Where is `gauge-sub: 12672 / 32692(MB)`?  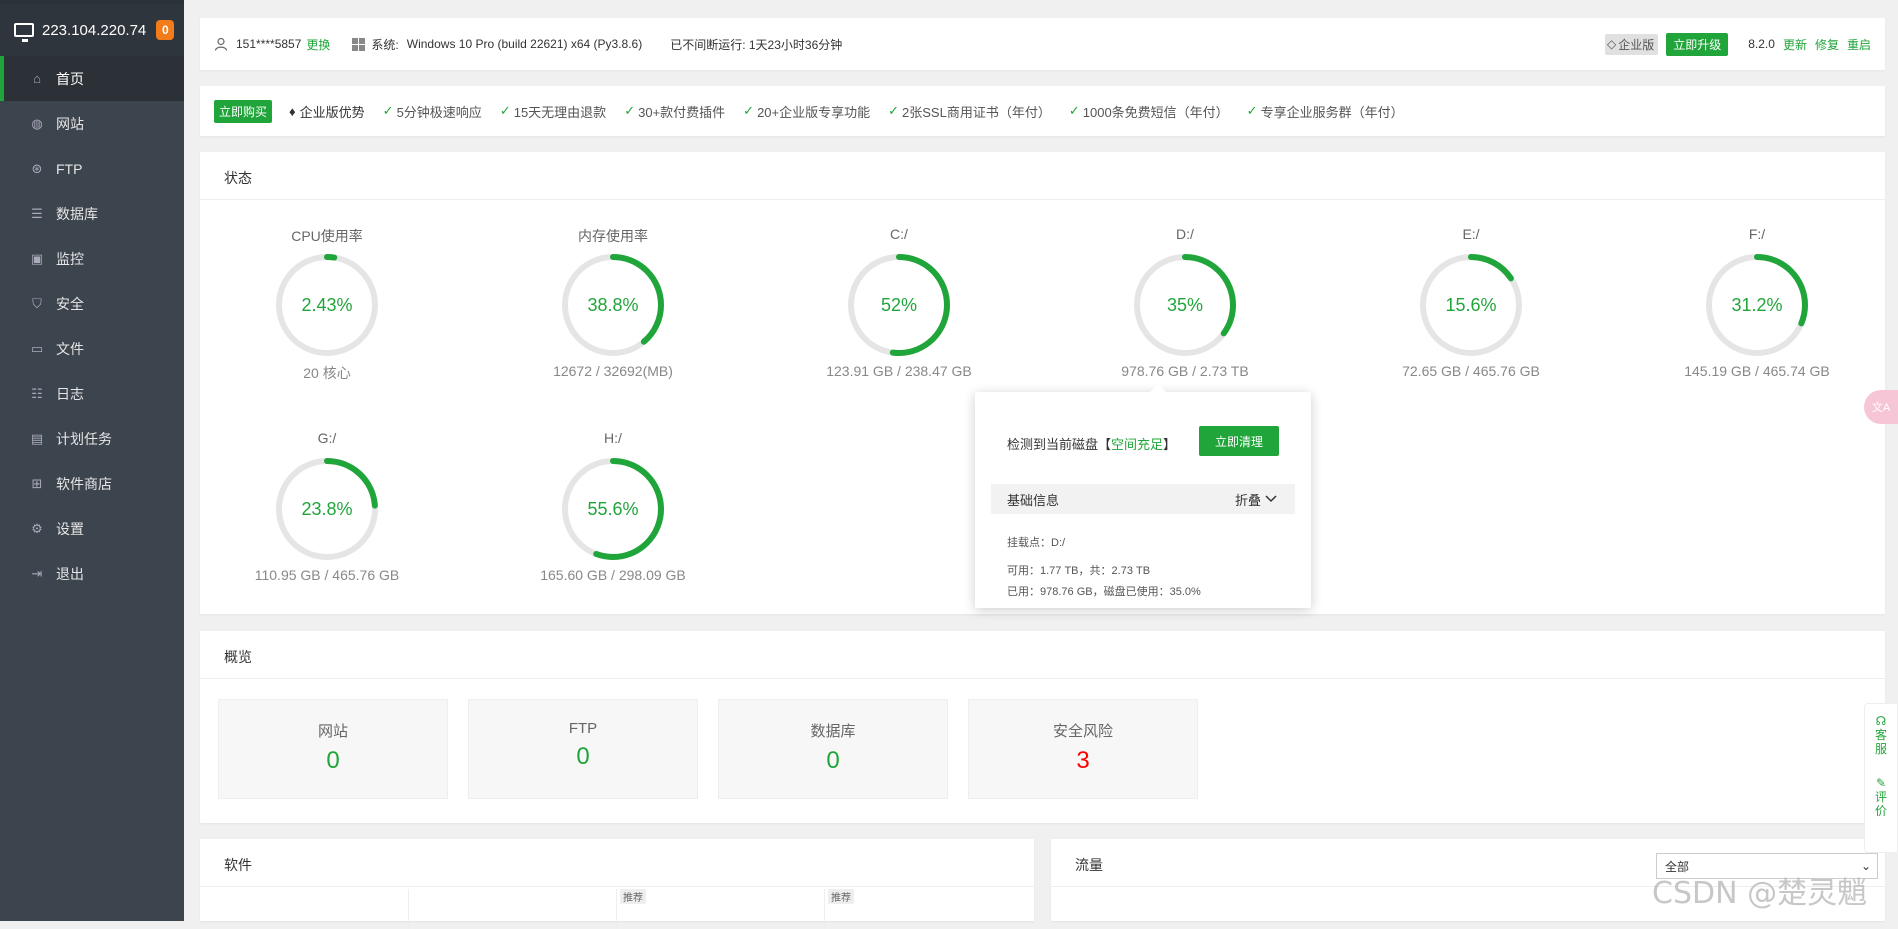 gauge-sub: 12672 / 32692(MB) is located at coordinates (613, 371).